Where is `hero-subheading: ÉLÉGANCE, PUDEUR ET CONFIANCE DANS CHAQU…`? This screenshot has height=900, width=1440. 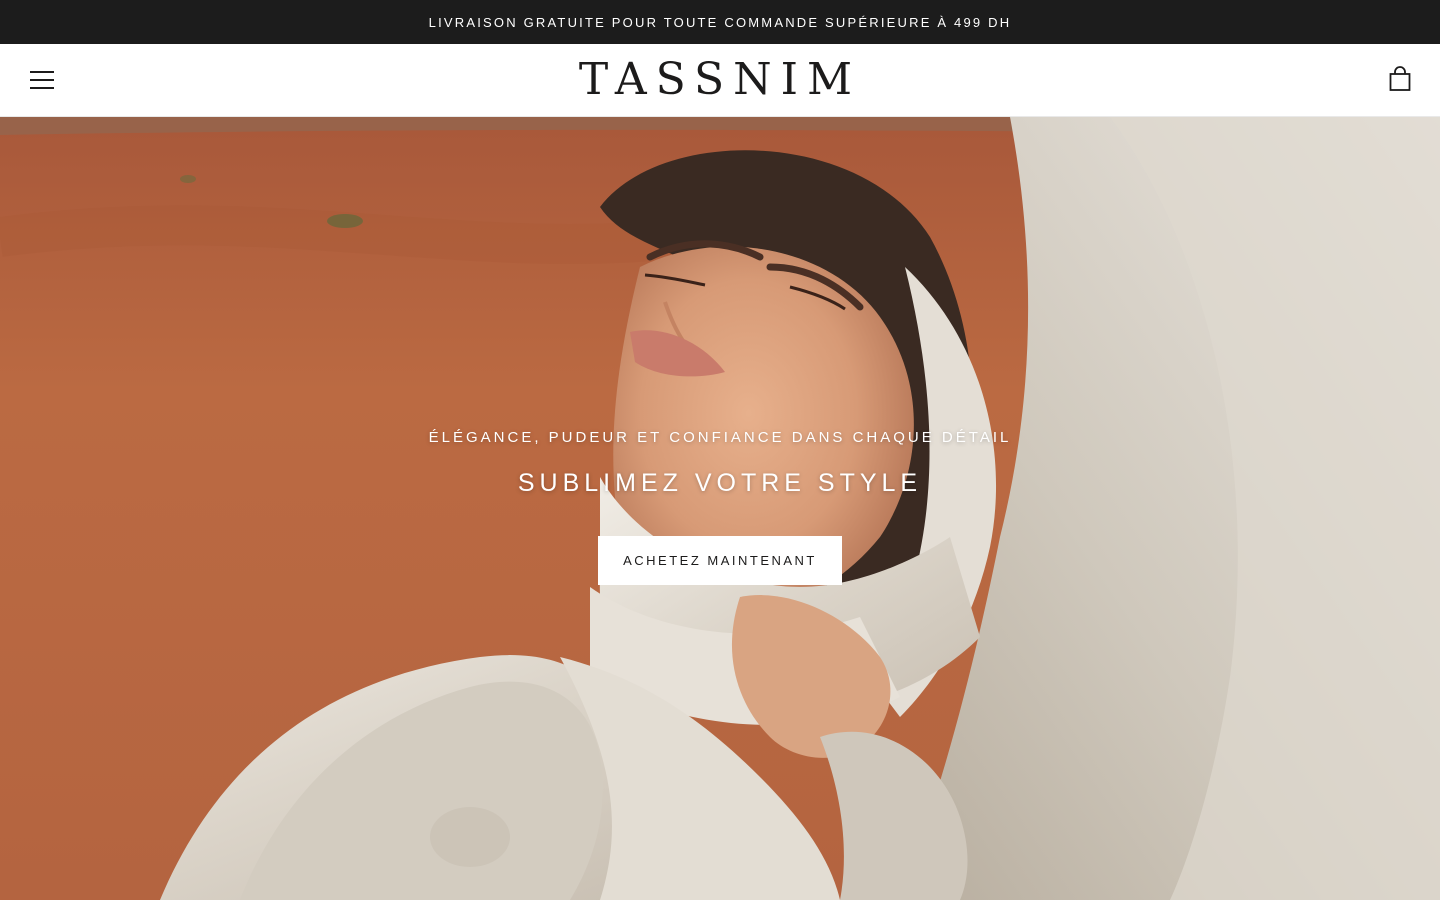
hero-subheading: ÉLÉGANCE, PUDEUR ET CONFIANCE DANS CHAQU… is located at coordinates (720, 437).